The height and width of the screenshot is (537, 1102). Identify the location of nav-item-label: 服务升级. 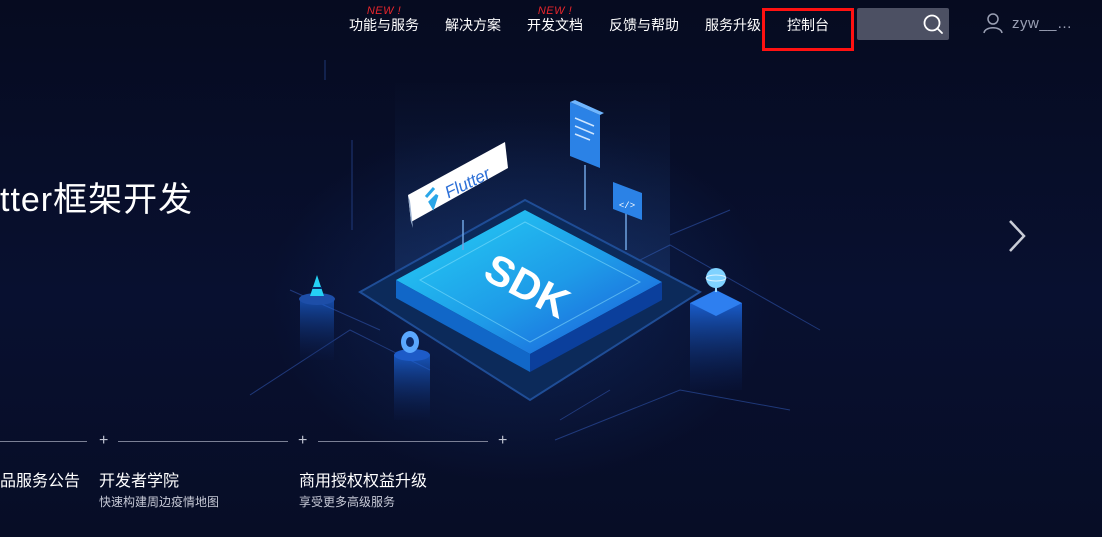
(733, 25).